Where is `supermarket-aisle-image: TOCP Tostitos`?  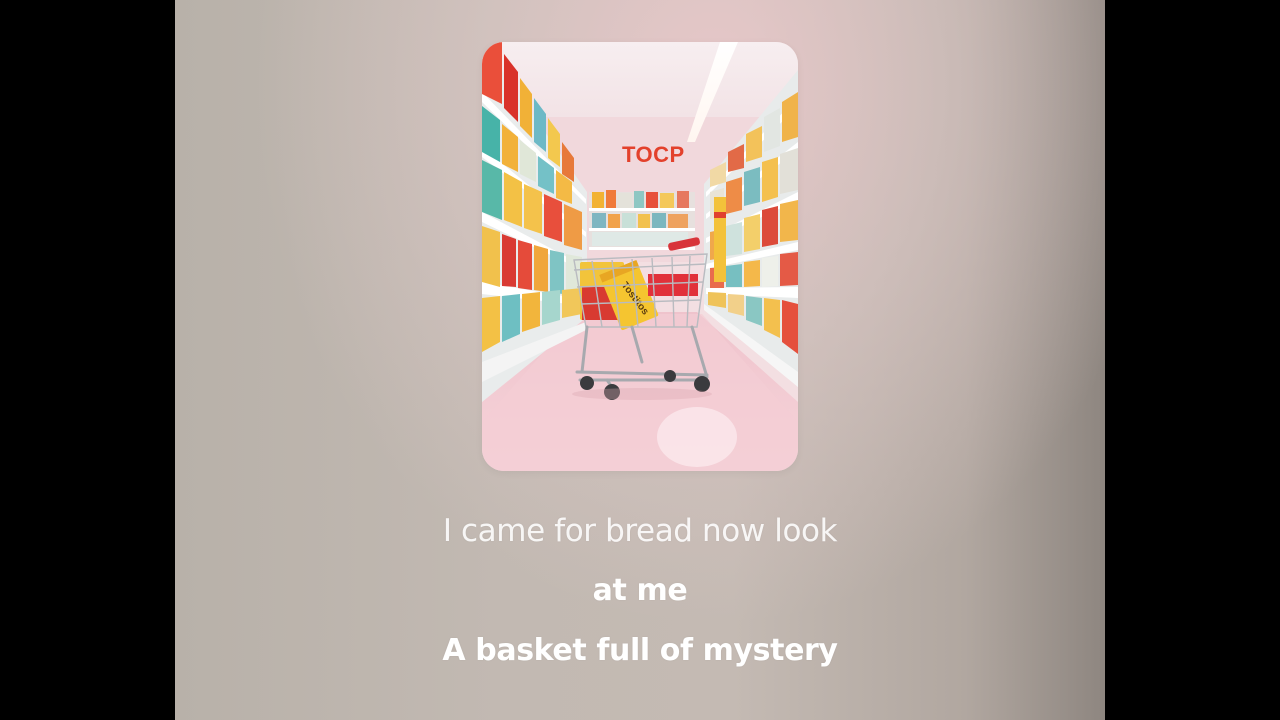
supermarket-aisle-image: TOCP Tostitos is located at coordinates (640, 256).